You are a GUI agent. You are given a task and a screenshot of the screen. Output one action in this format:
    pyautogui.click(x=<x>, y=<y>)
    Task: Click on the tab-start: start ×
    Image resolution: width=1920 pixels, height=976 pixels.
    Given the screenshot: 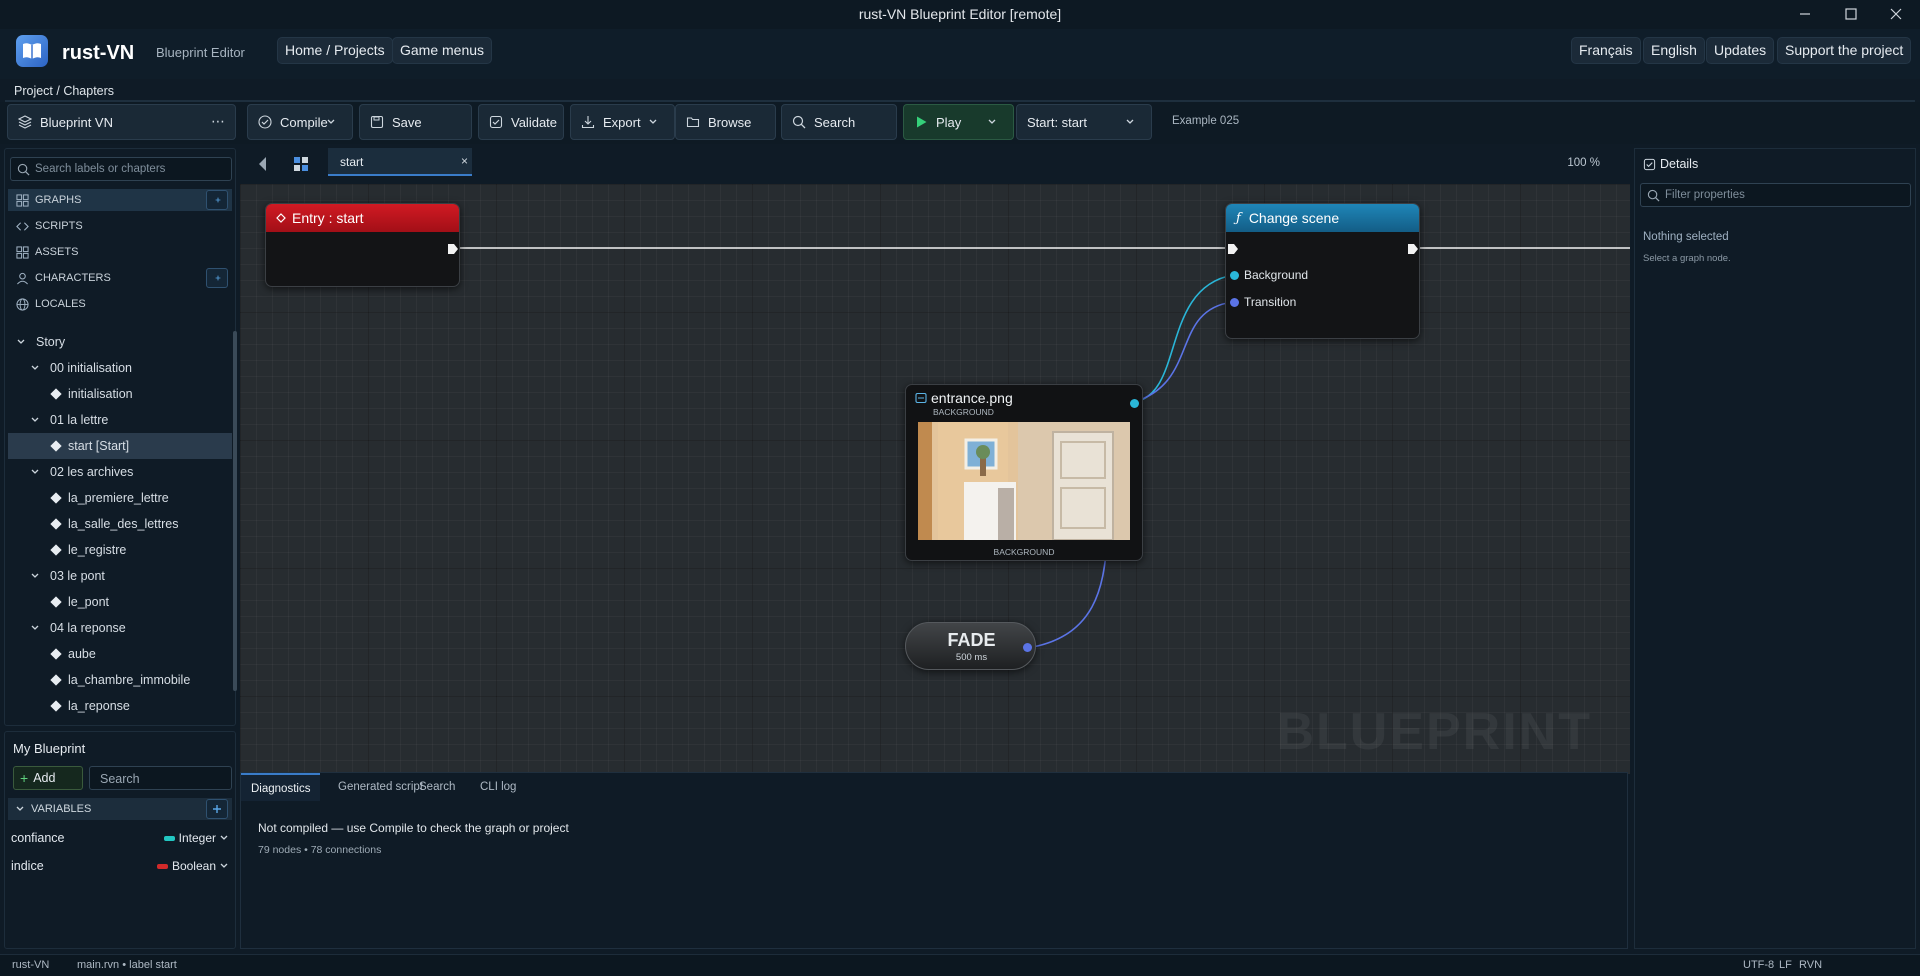 What is the action you would take?
    pyautogui.click(x=400, y=162)
    